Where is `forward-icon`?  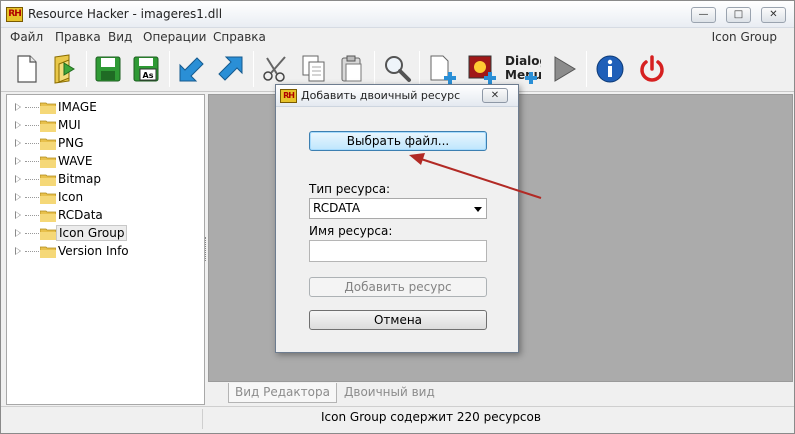
forward-icon is located at coordinates (230, 69).